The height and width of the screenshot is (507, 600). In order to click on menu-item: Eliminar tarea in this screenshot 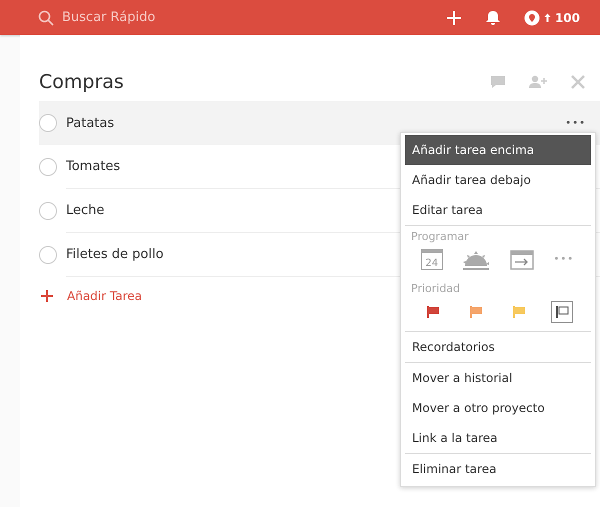, I will do `click(498, 469)`.